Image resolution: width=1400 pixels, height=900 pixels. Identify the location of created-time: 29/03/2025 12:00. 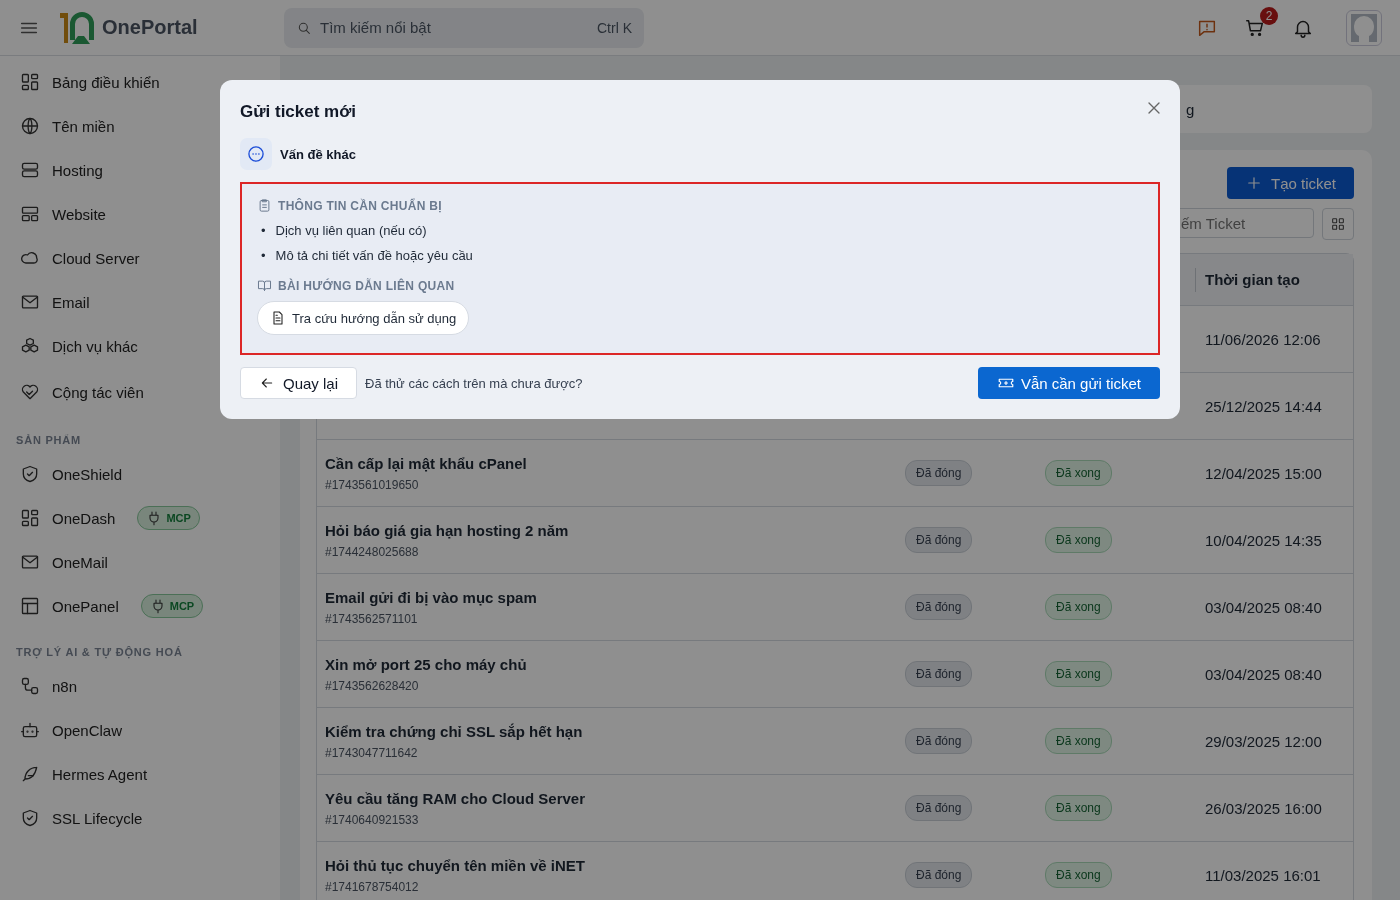
(1263, 741).